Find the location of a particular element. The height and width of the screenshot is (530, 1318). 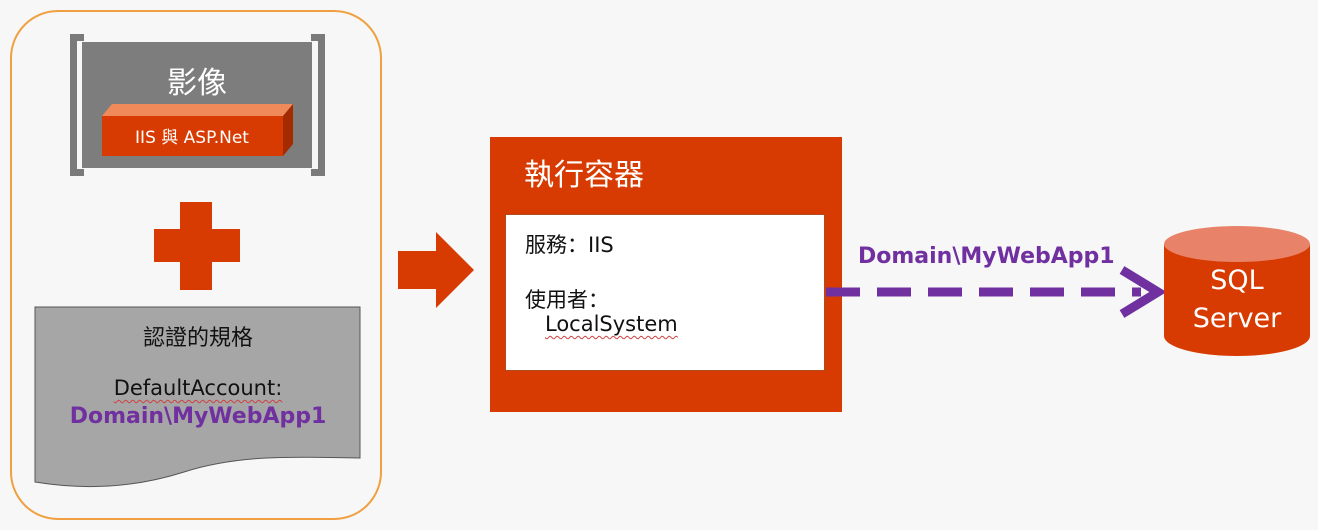

image-title: 影像 is located at coordinates (197, 83).